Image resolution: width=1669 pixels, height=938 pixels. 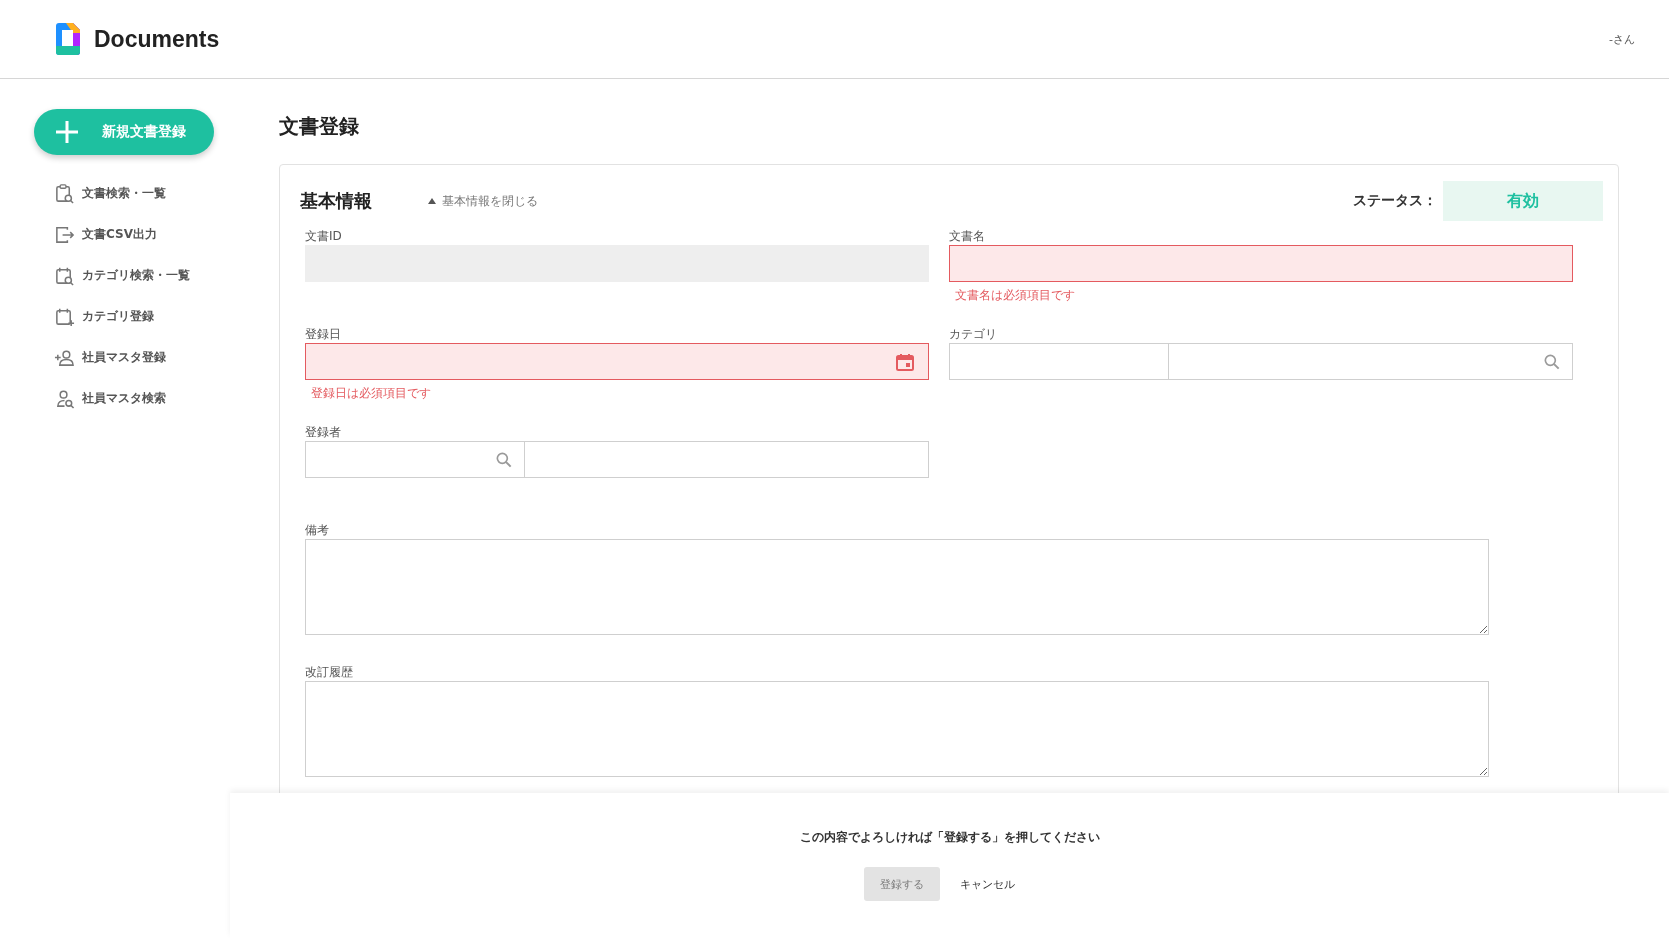 I want to click on sidebar-item: 文書検索・一覧, so click(x=142, y=193).